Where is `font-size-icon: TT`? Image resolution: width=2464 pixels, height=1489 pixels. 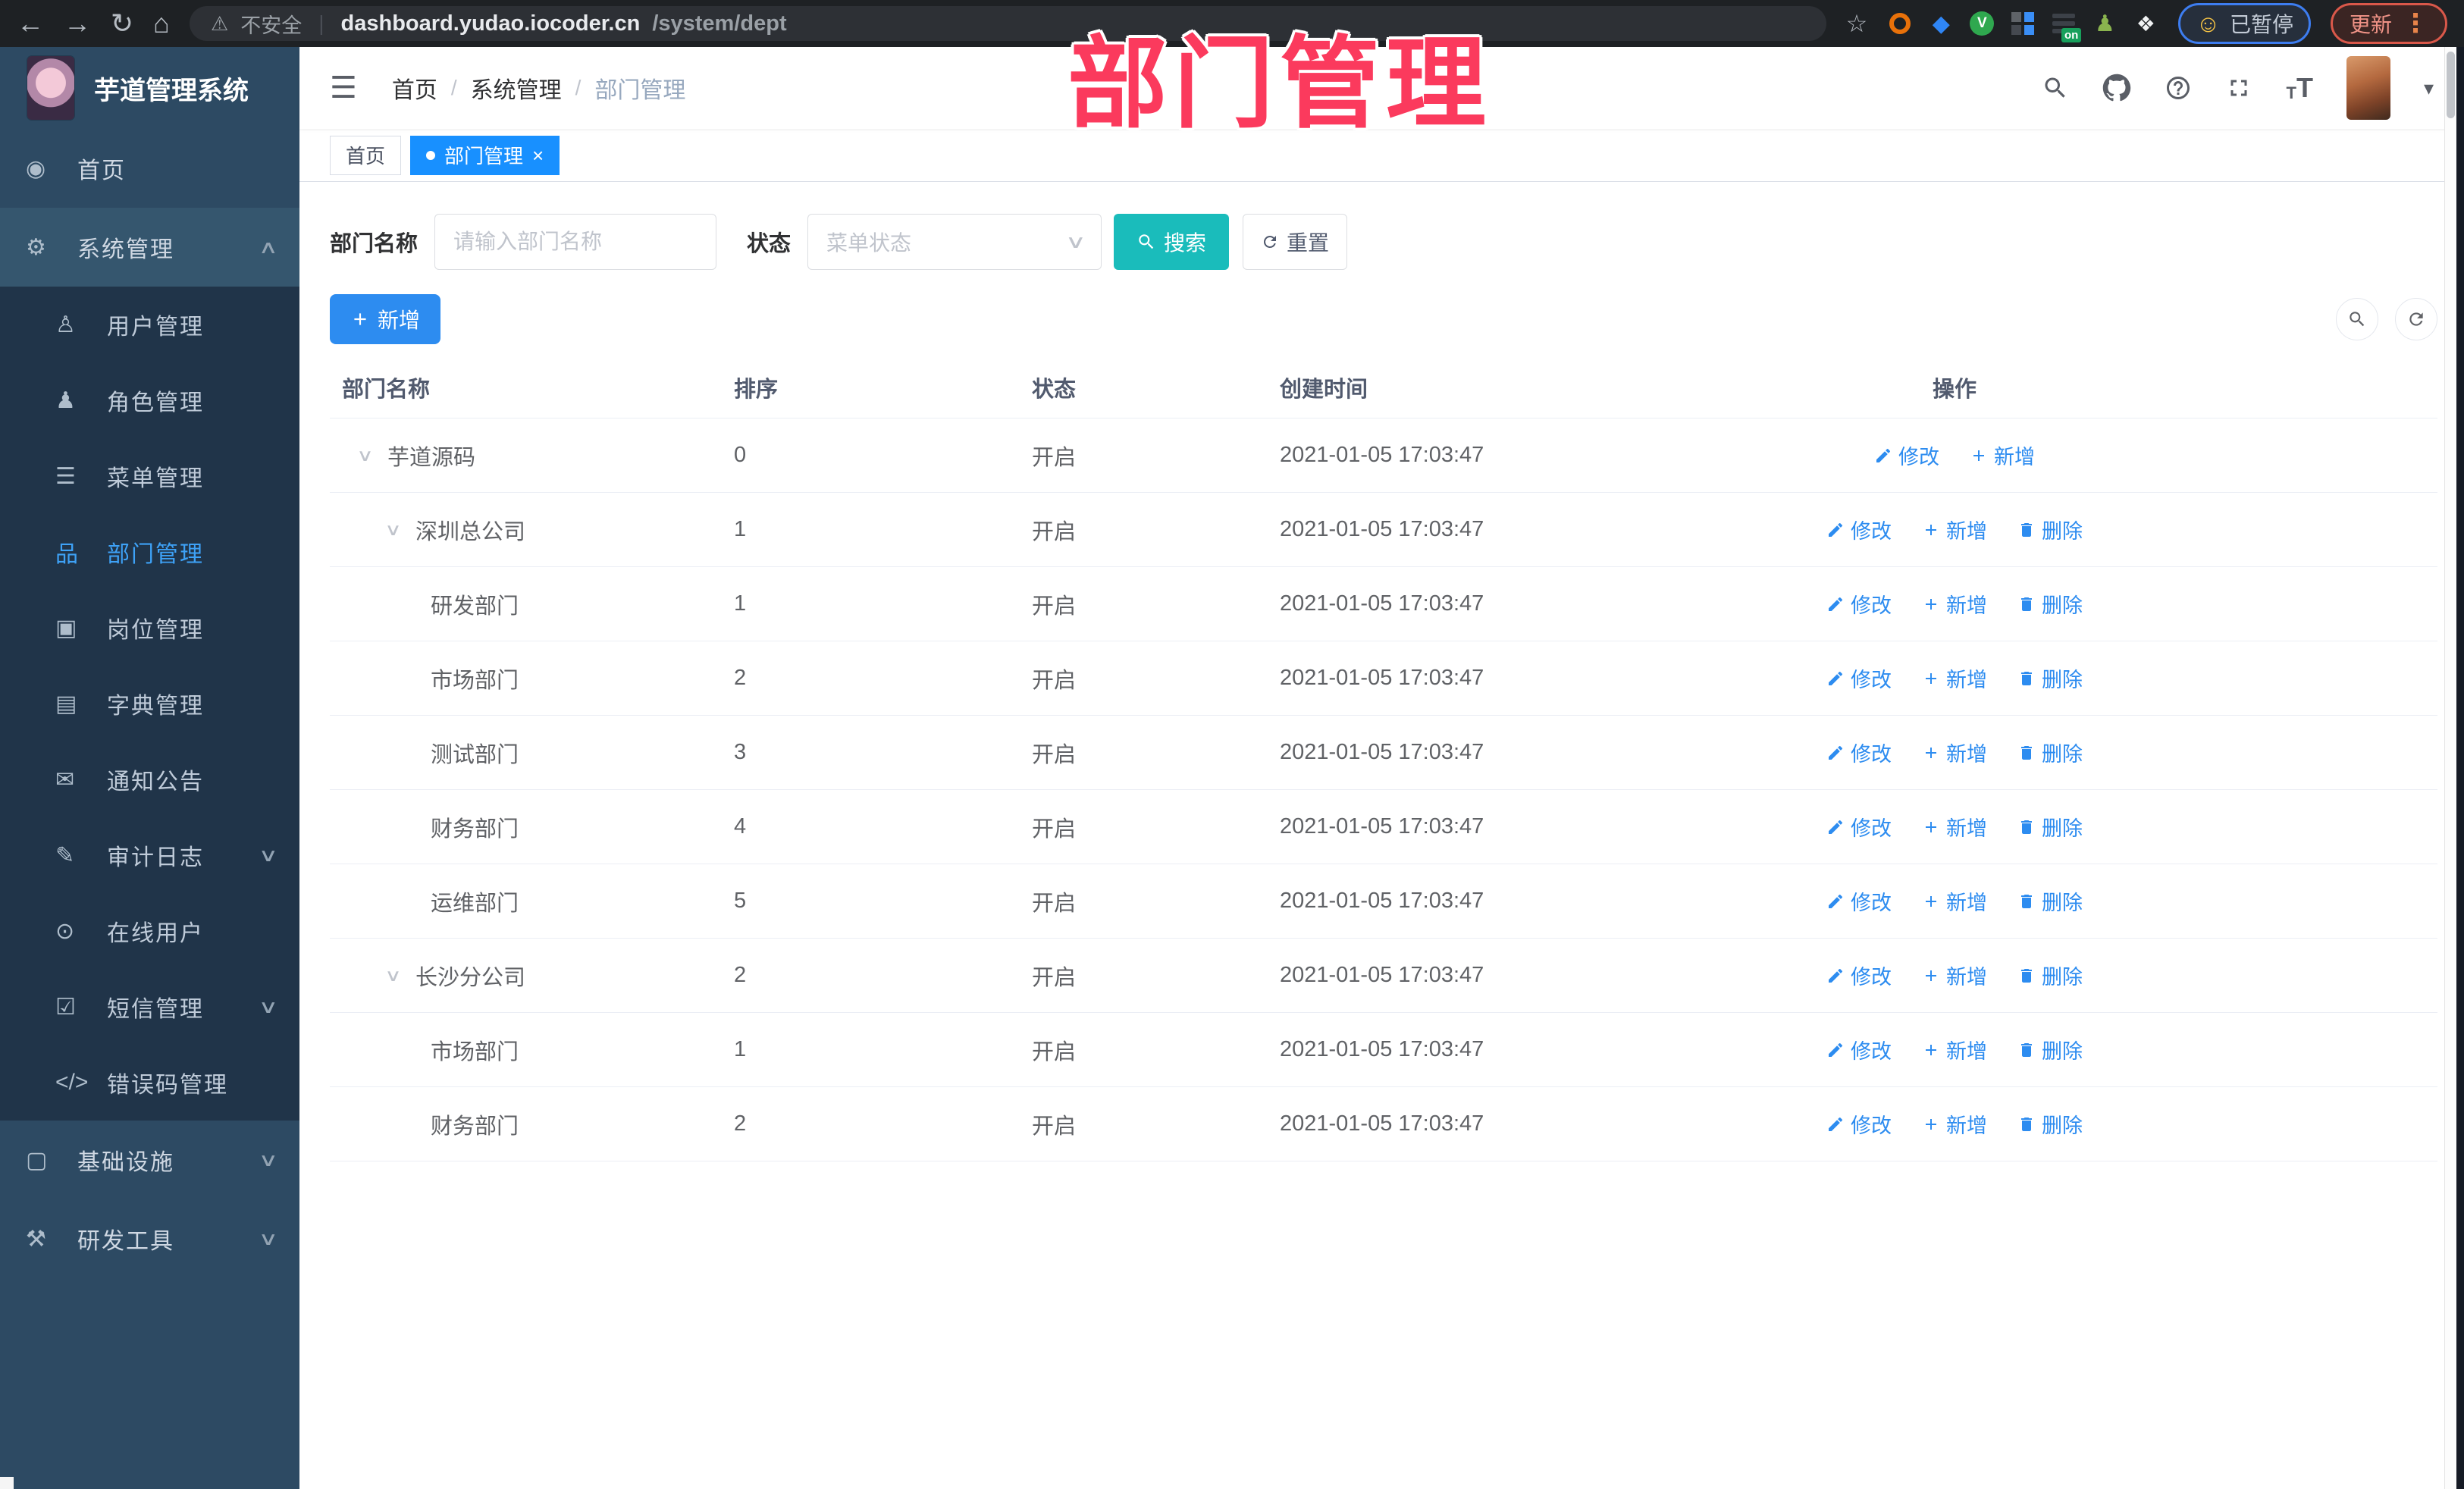
font-size-icon: TT is located at coordinates (2299, 88).